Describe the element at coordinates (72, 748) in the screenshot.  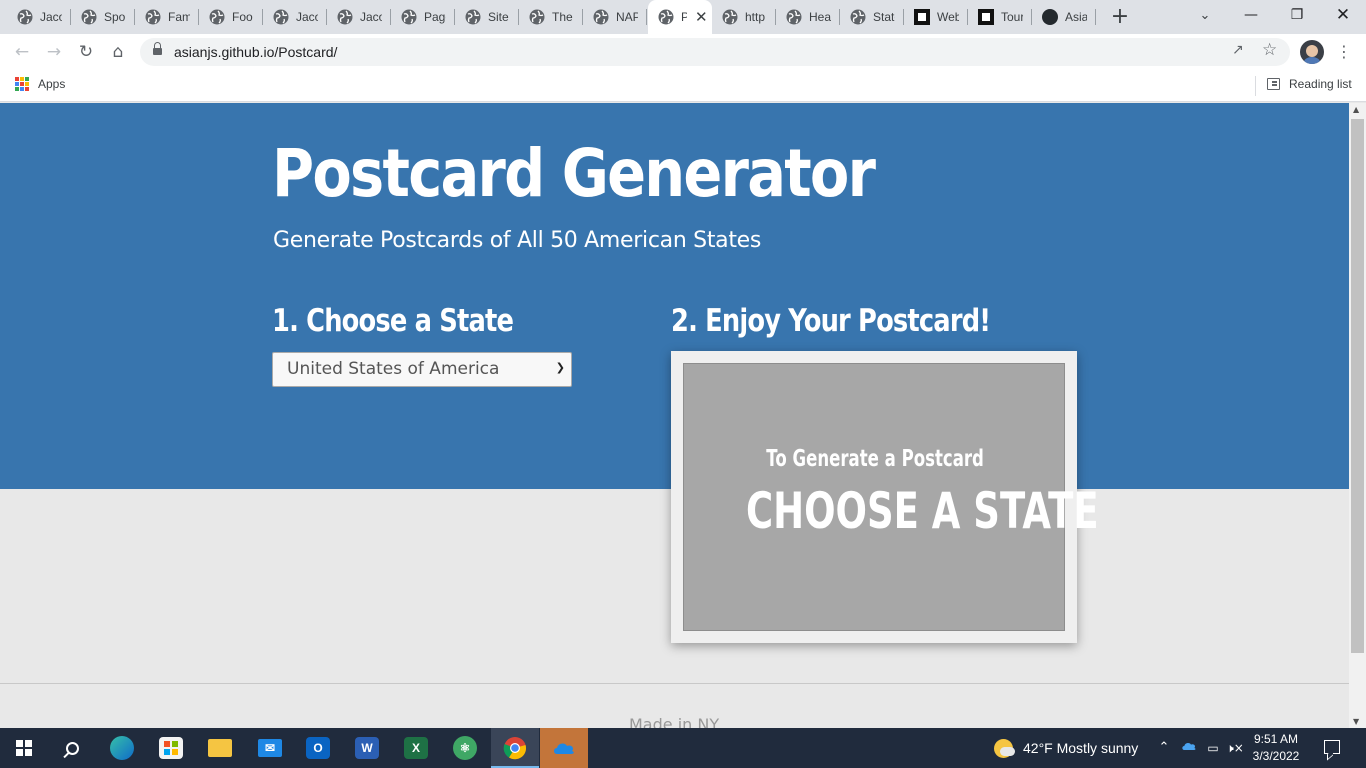
I see `taskbar-search-button` at that location.